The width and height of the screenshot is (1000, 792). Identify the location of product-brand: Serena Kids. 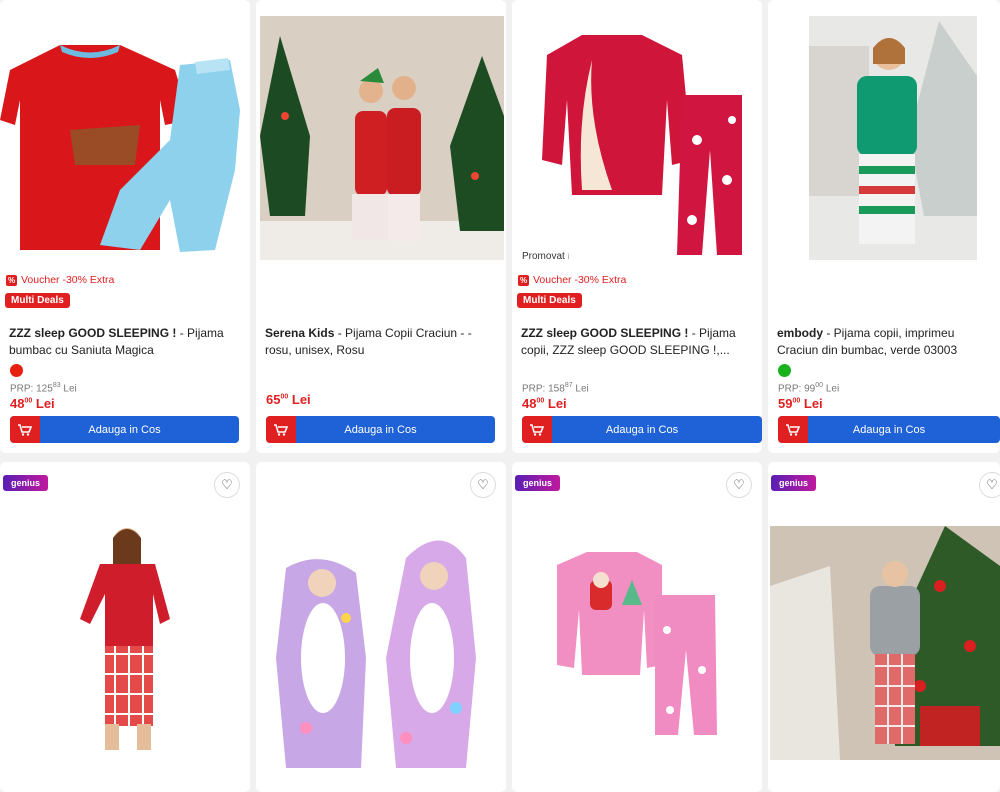
(300, 333).